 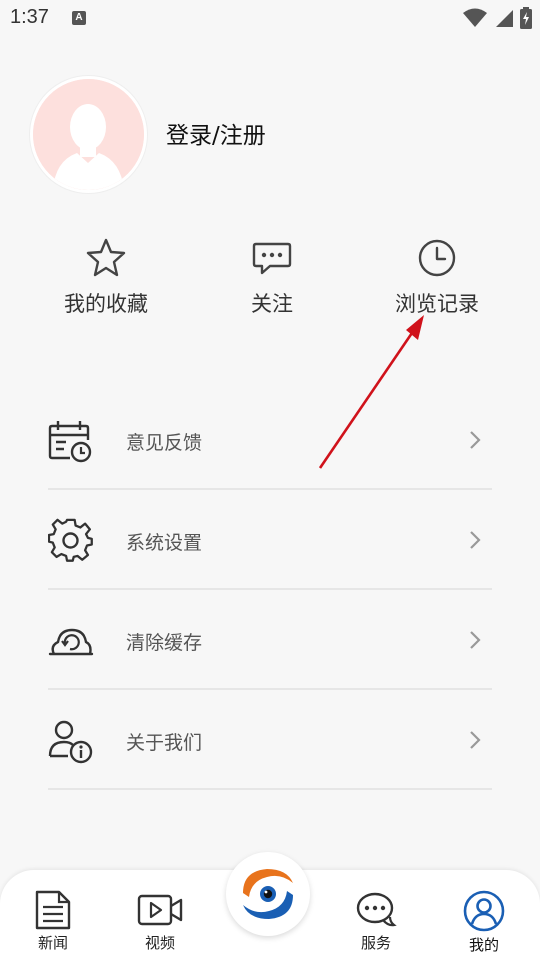 What do you see at coordinates (437, 304) in the screenshot?
I see `quick-action-label: 浏览记录` at bounding box center [437, 304].